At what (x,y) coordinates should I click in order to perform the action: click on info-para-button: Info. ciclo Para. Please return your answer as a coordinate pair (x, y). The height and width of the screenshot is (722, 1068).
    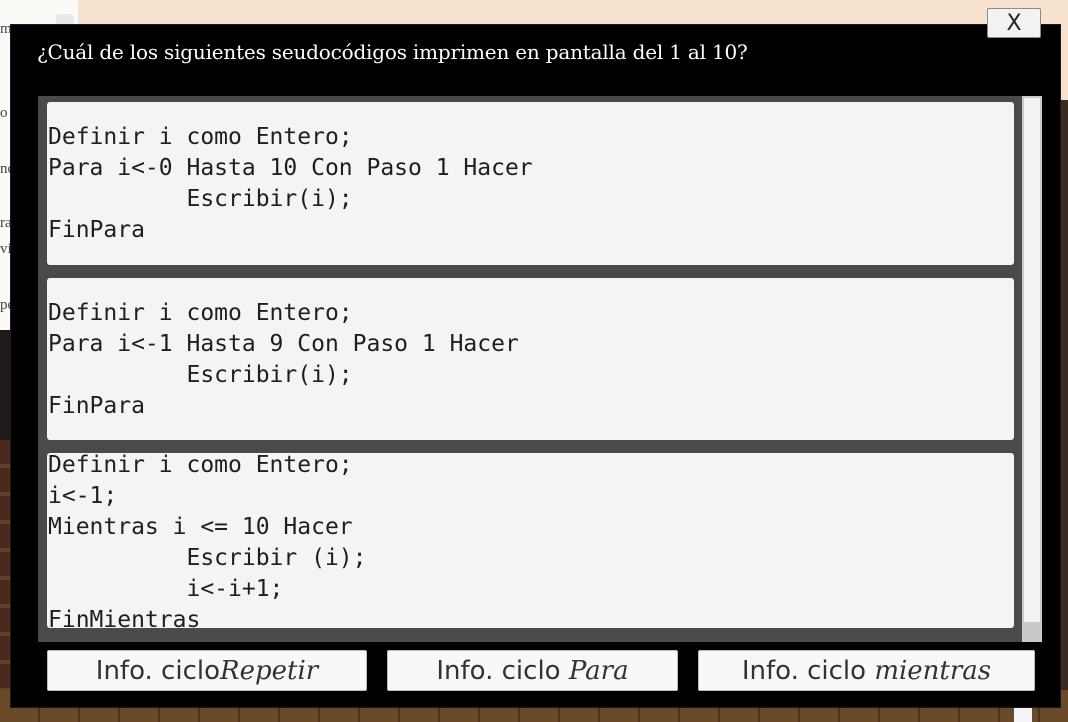
    Looking at the image, I should click on (532, 670).